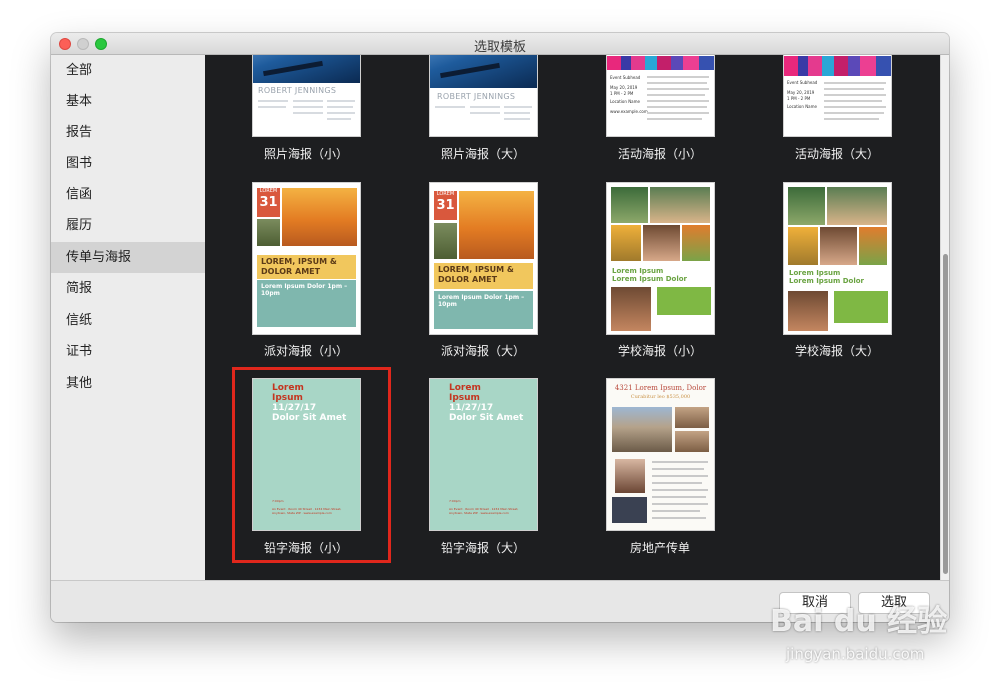  What do you see at coordinates (311, 465) in the screenshot?
I see `selected-template-highlight` at bounding box center [311, 465].